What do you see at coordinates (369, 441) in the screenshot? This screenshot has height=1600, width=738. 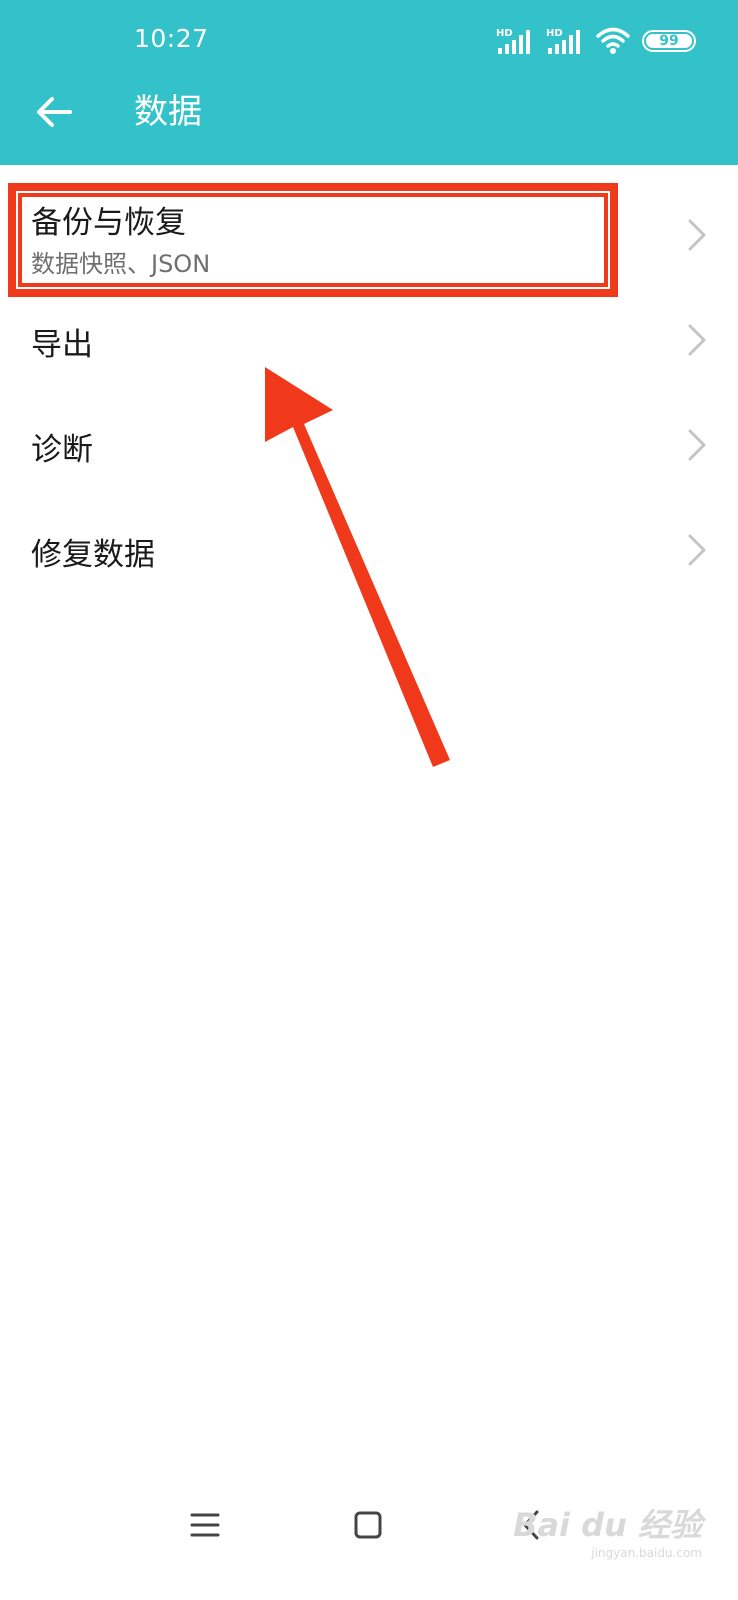 I see `list-item-diagnose: 诊断` at bounding box center [369, 441].